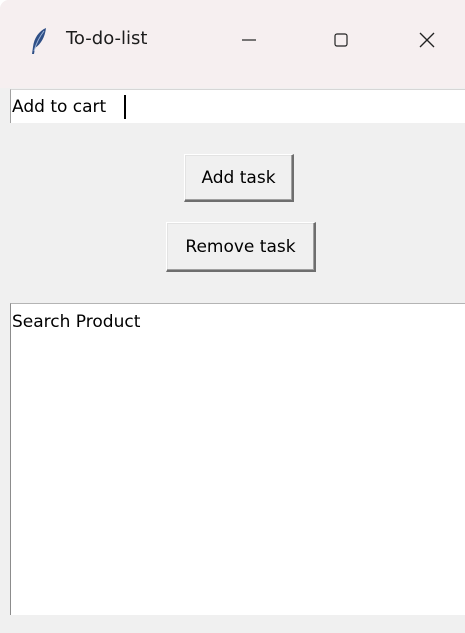 This screenshot has height=633, width=465. Describe the element at coordinates (237, 106) in the screenshot. I see `task-entry-input` at that location.